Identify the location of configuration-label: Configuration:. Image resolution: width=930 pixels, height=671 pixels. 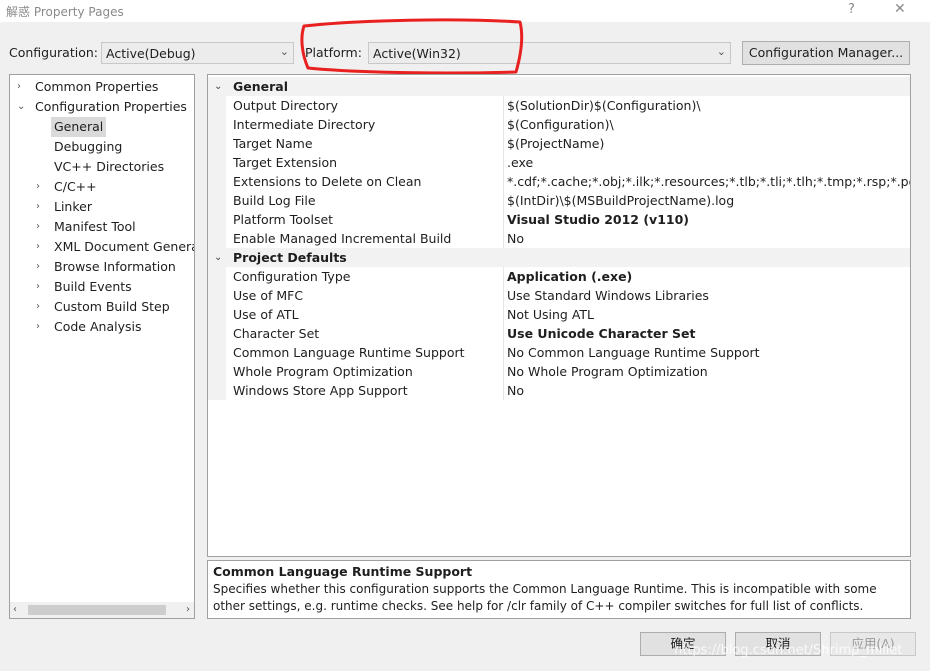
(53, 52).